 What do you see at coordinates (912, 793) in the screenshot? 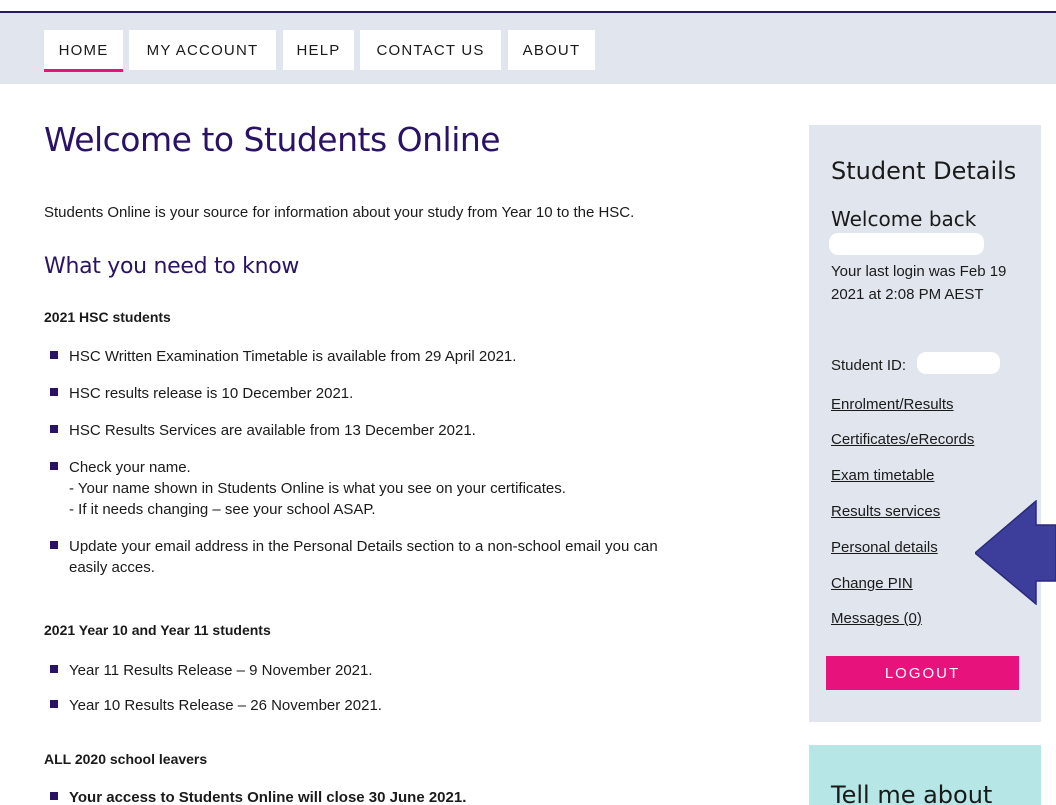
I see `tell-me-about-title: Tell me about` at bounding box center [912, 793].